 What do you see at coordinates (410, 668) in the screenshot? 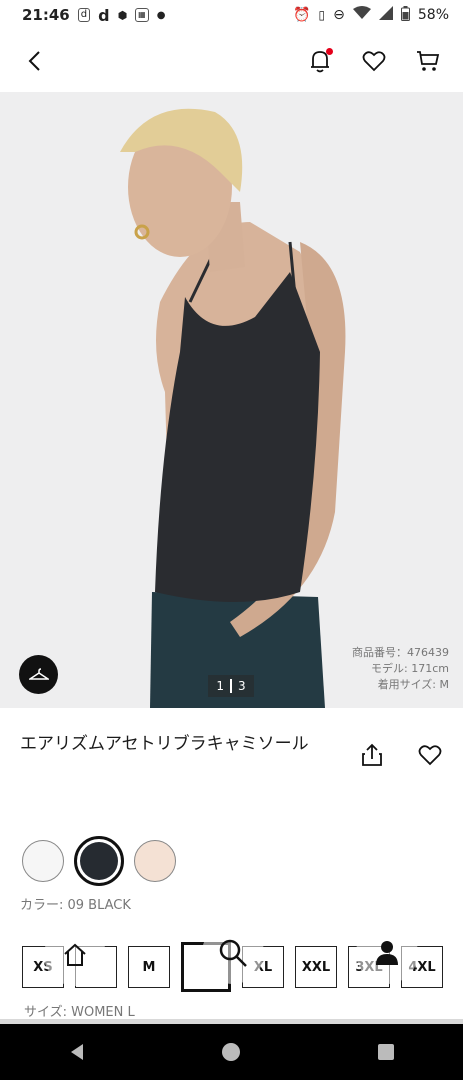
I see `model-height: モデル: 171cm` at bounding box center [410, 668].